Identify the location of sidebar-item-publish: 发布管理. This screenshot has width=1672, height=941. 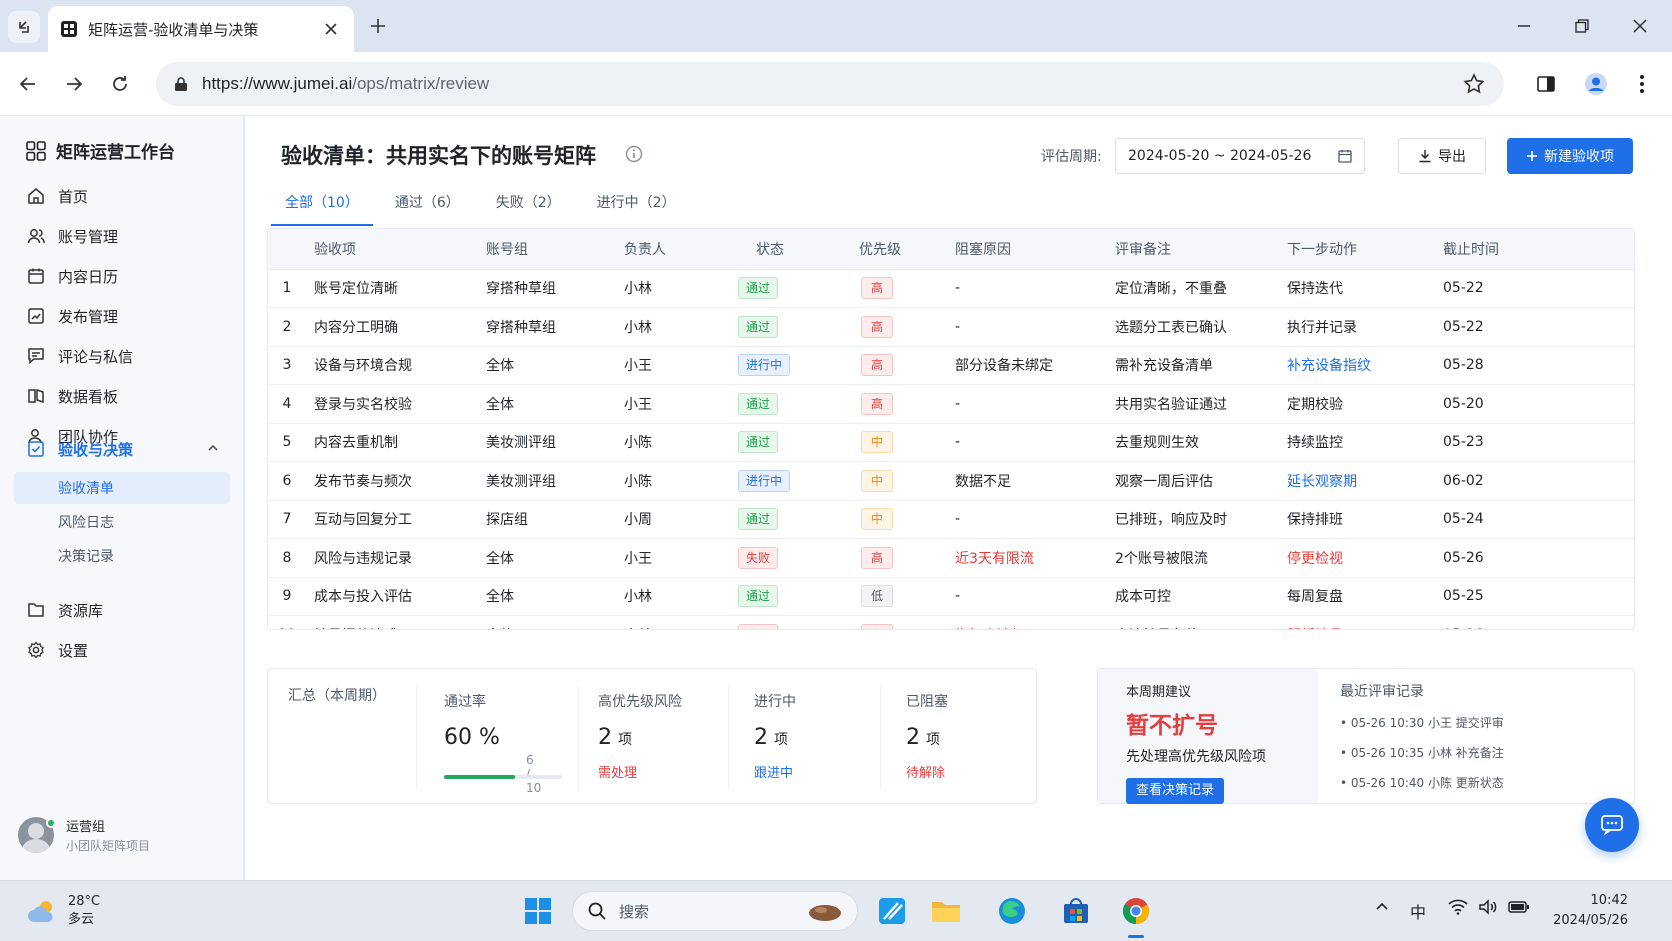
(122, 316).